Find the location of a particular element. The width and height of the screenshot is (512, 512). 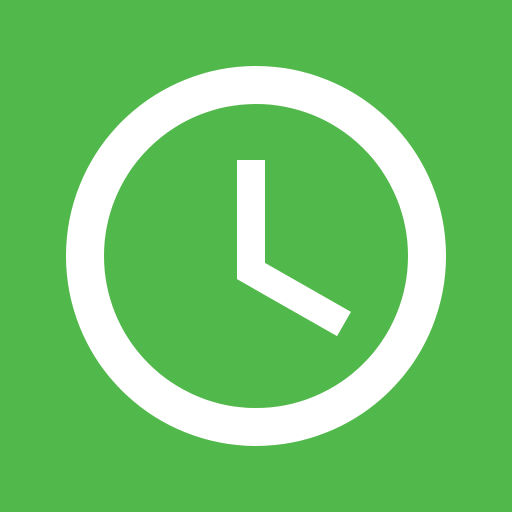

clock-hands is located at coordinates (294, 248).